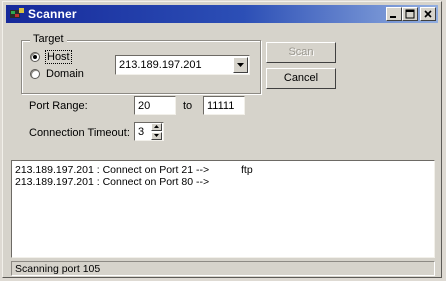  I want to click on target-address-combo: 213.189.197.201, so click(182, 65).